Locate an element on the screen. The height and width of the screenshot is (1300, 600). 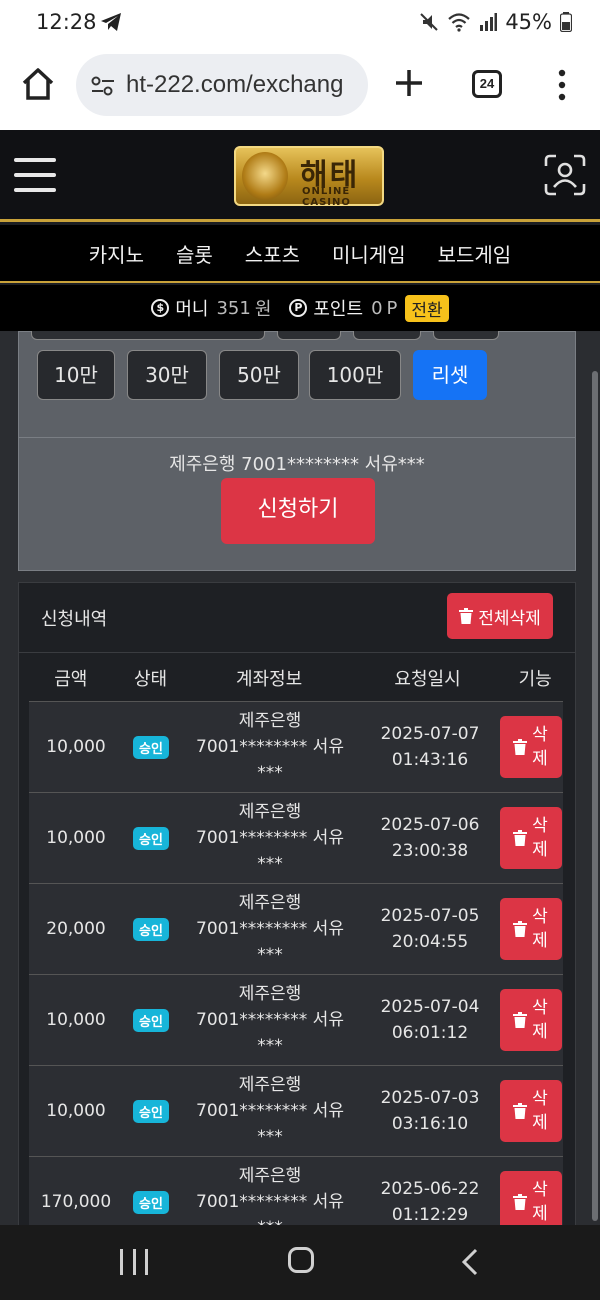
mute-icon is located at coordinates (429, 22).